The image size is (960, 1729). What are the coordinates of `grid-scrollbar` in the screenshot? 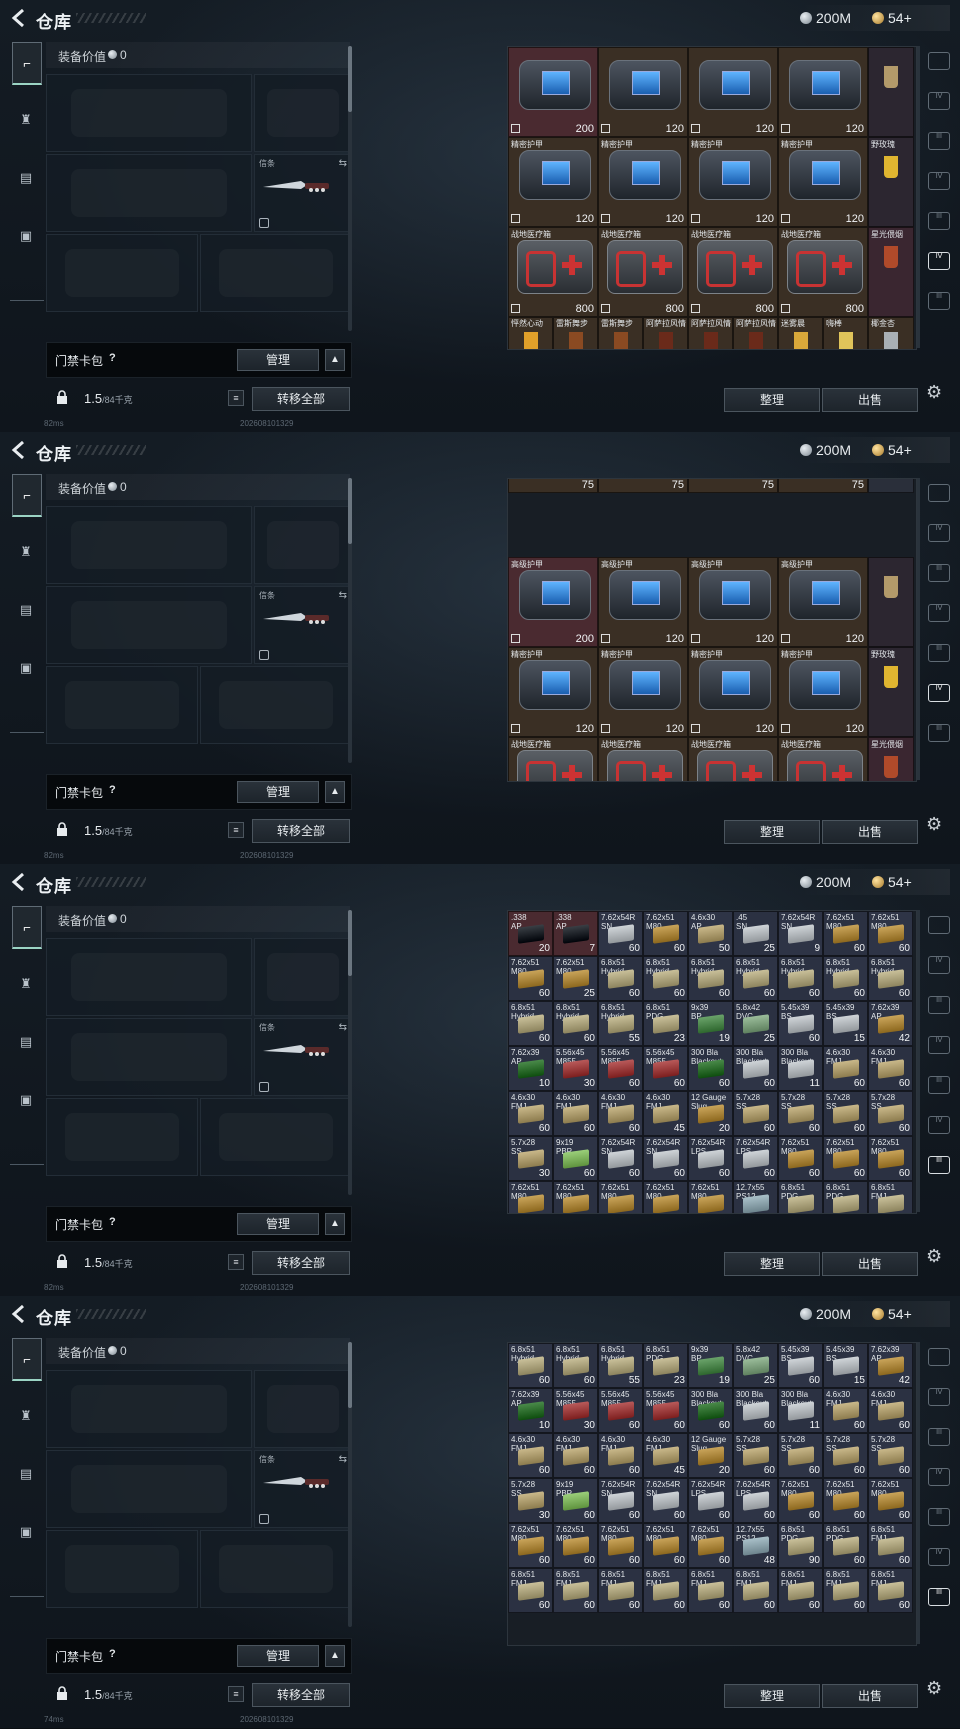 It's located at (918, 1493).